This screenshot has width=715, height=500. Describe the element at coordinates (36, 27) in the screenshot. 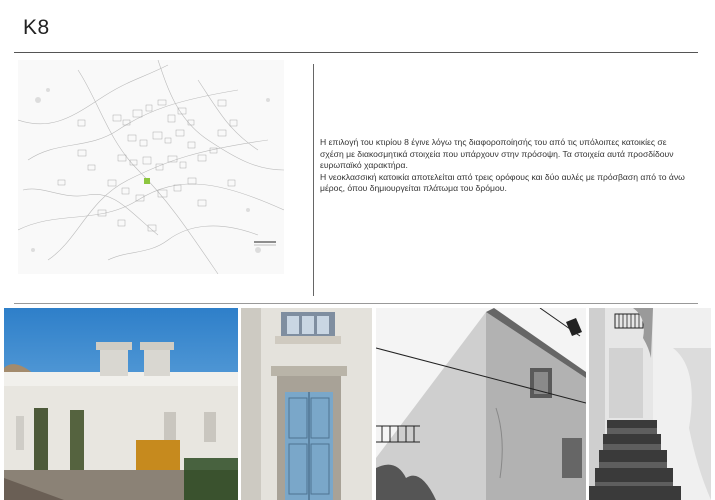

I see `page-title: K8` at that location.